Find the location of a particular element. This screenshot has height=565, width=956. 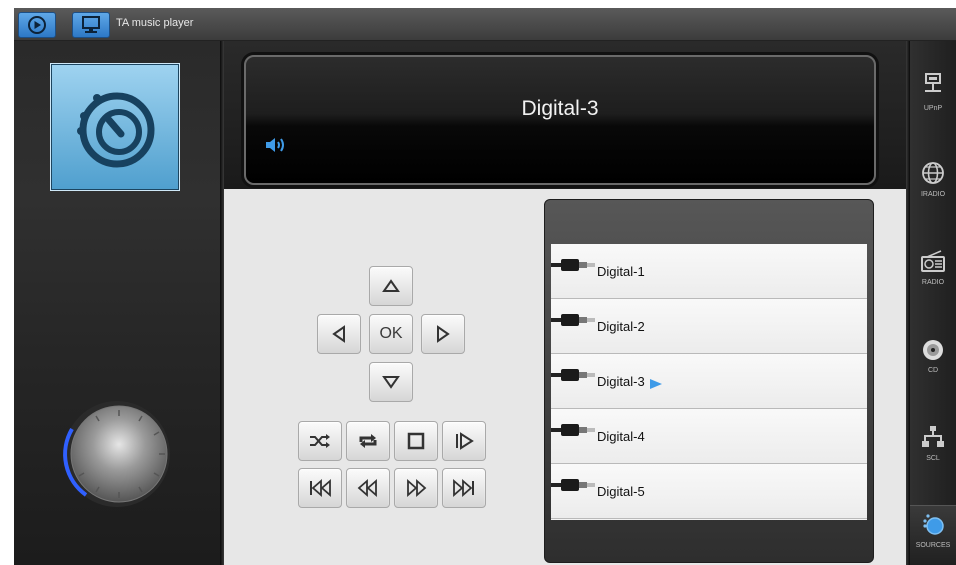

sidebar-item-label: CD is located at coordinates (933, 370).